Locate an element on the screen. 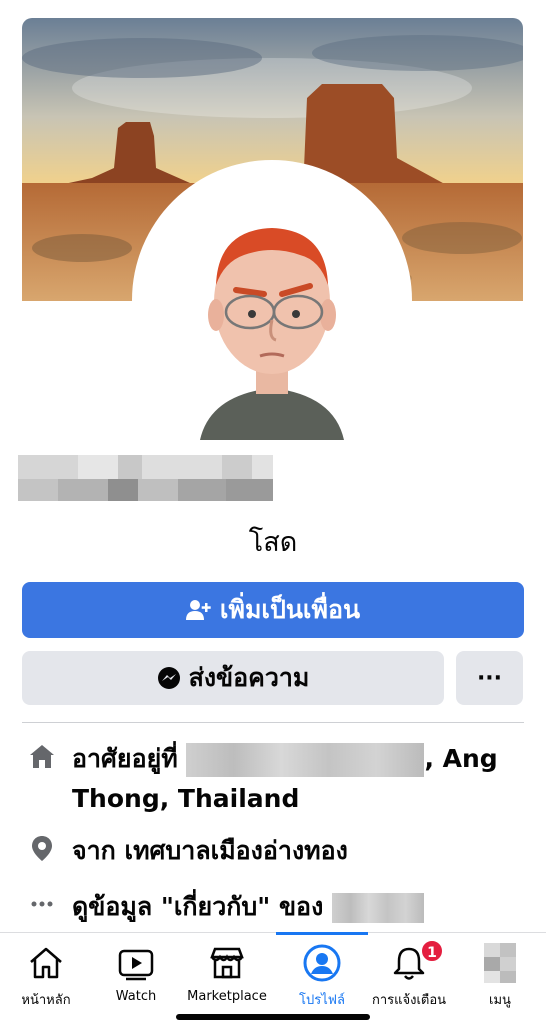  lives-in-redacted is located at coordinates (305, 760).